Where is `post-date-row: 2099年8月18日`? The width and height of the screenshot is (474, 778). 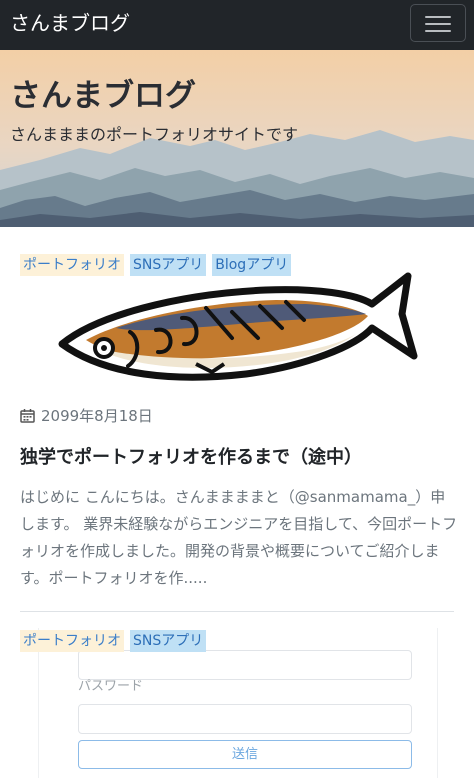 post-date-row: 2099年8月18日 is located at coordinates (86, 415).